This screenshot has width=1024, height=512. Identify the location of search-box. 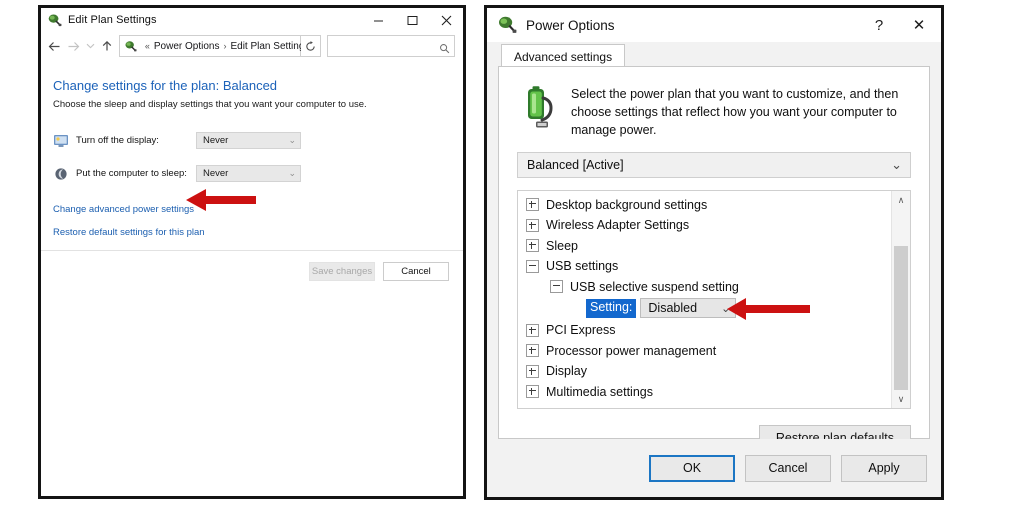
(391, 46).